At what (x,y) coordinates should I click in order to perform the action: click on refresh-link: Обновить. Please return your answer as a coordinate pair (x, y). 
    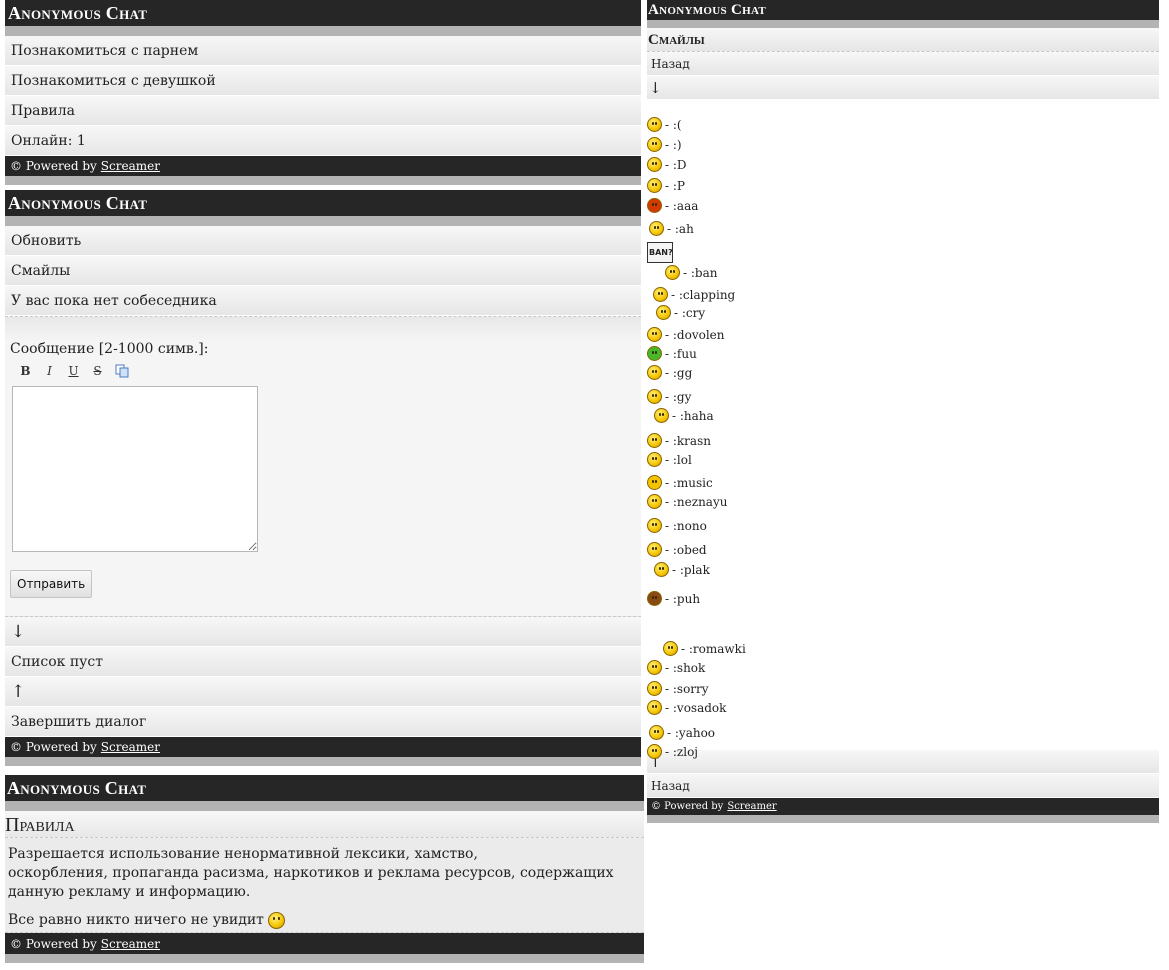
    Looking at the image, I should click on (323, 241).